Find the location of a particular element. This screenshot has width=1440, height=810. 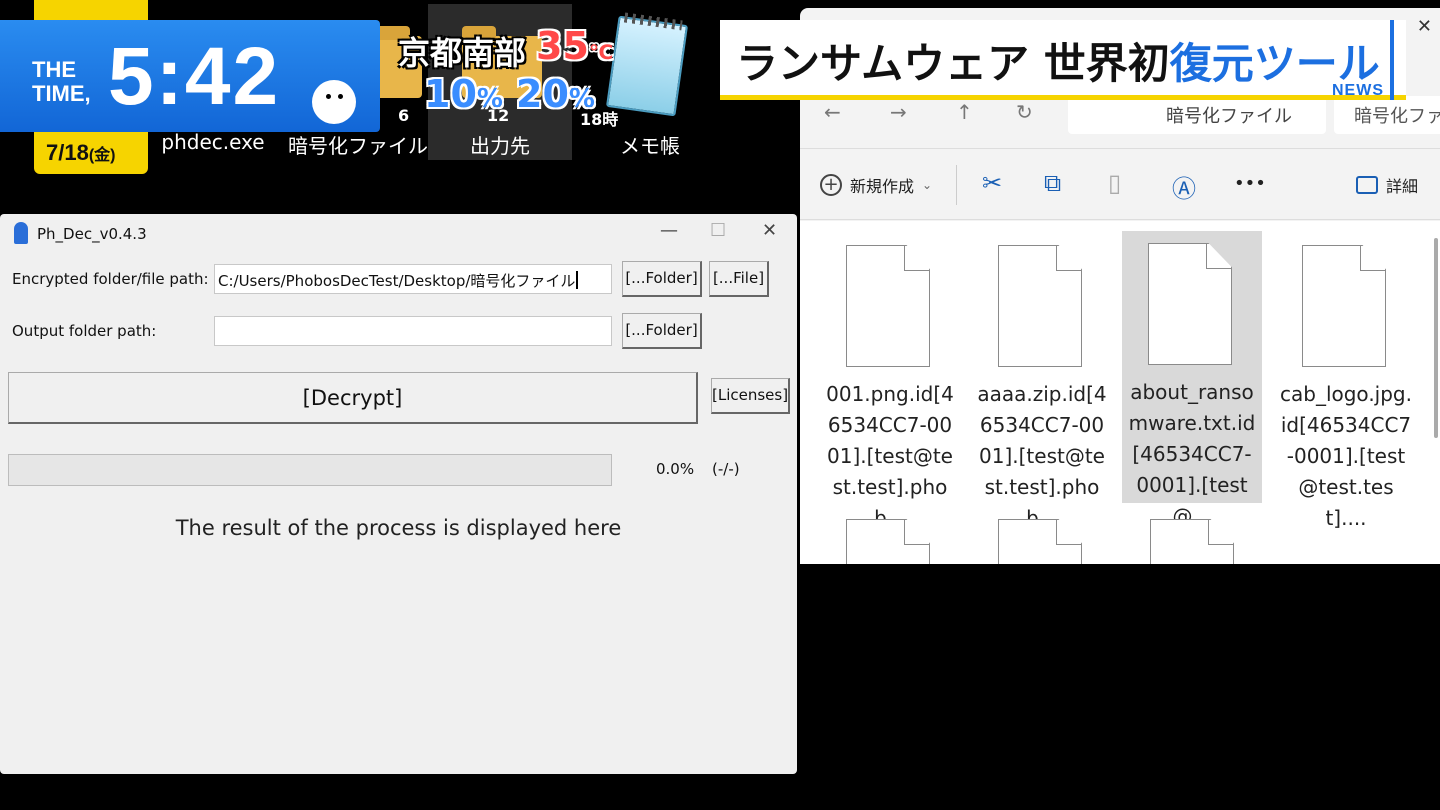

notepad-icon is located at coordinates (647, 66).